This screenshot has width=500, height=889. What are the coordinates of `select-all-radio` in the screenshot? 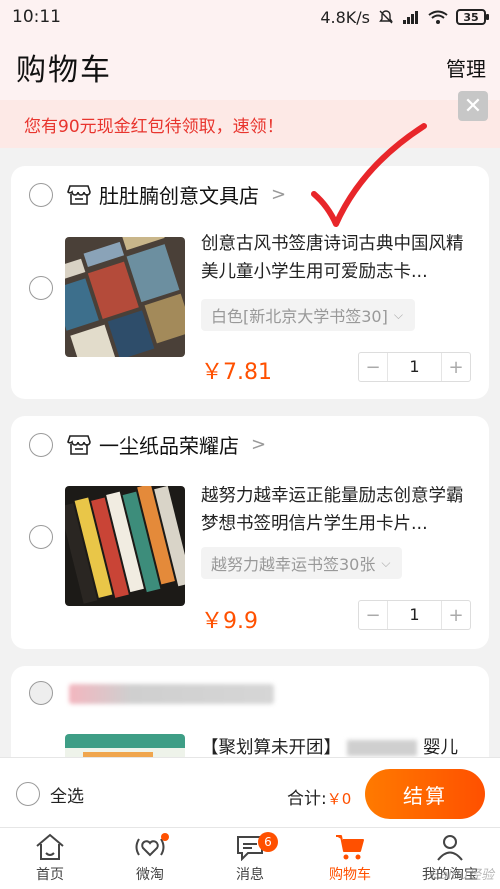 It's located at (28, 794).